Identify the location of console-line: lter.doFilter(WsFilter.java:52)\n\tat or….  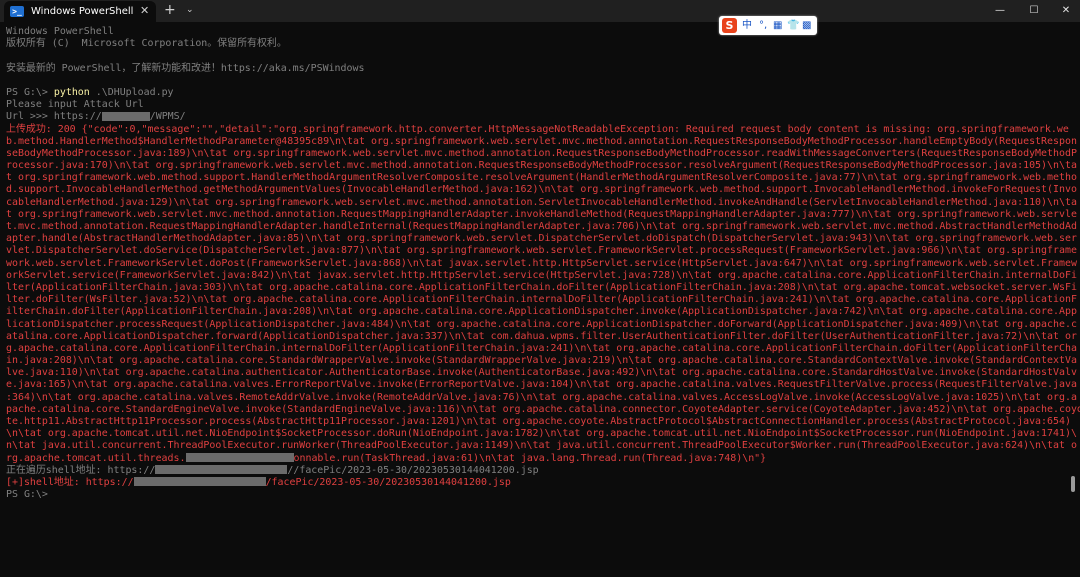
(541, 300).